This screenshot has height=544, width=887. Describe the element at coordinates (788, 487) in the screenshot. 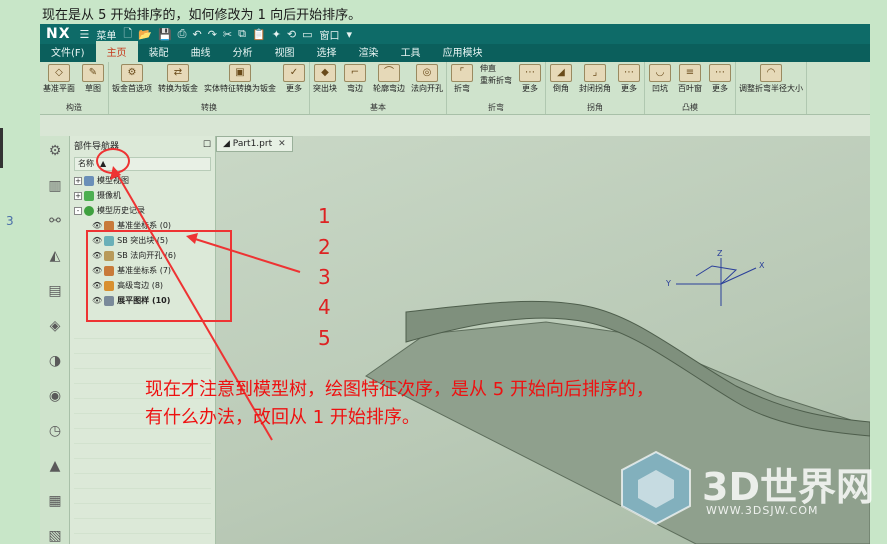

I see `watermark-title: 3D世界网` at that location.